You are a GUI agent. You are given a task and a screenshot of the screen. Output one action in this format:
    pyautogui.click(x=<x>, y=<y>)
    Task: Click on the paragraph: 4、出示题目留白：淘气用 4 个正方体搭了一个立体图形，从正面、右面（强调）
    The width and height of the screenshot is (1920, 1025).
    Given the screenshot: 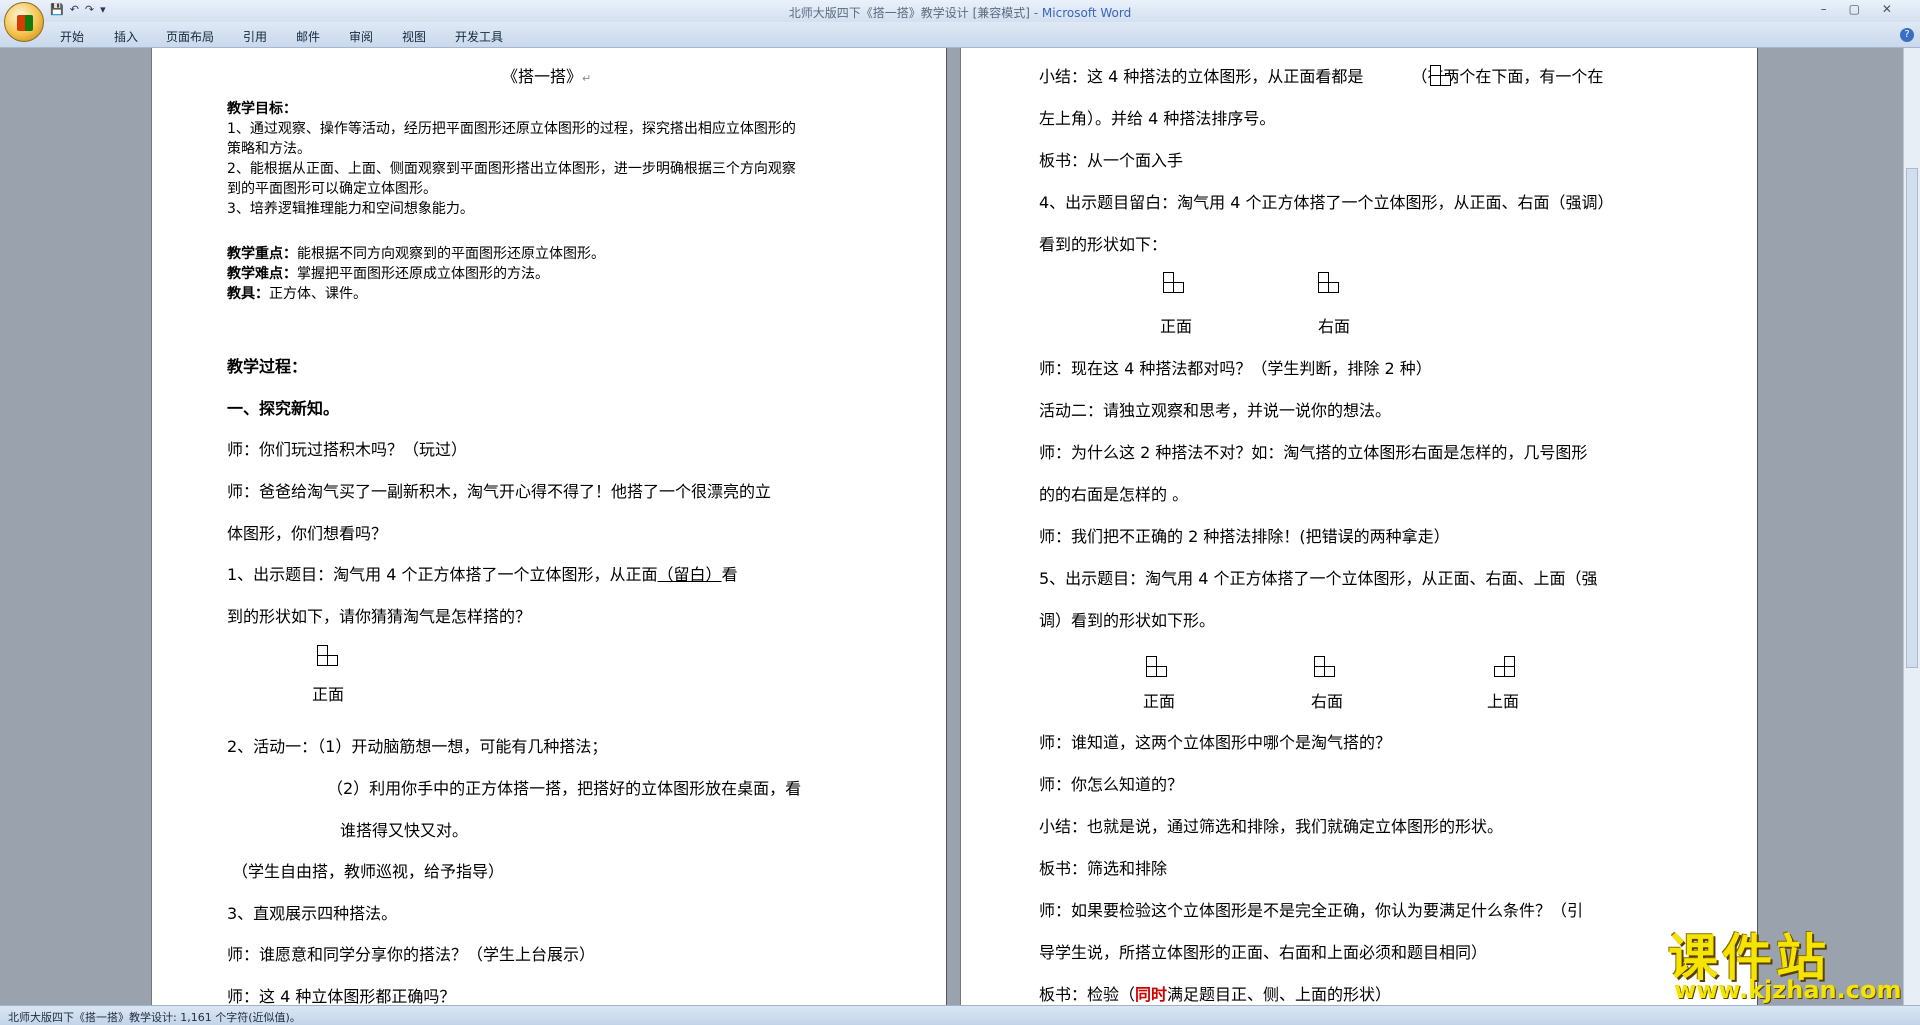 What is the action you would take?
    pyautogui.click(x=1326, y=202)
    